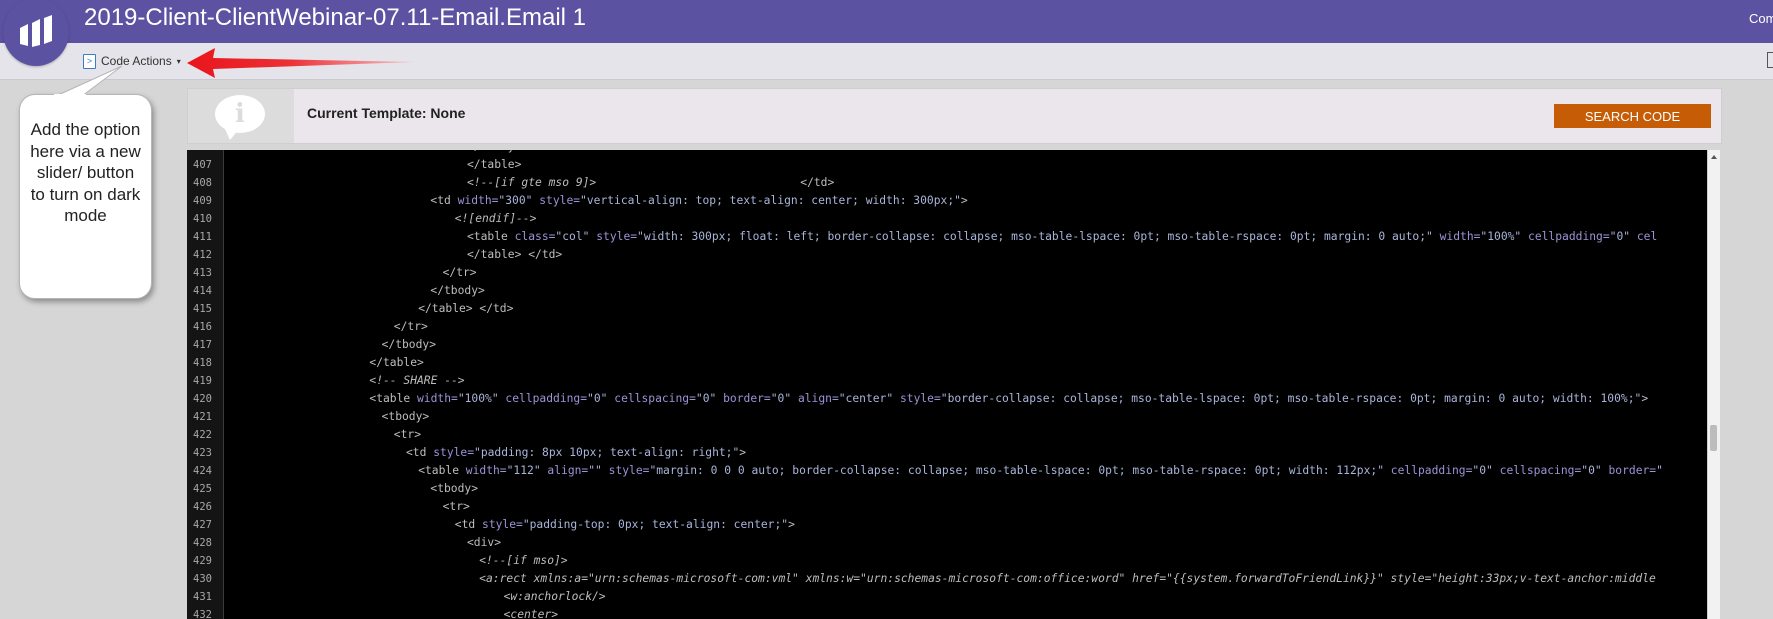 This screenshot has height=619, width=1773. What do you see at coordinates (1761, 18) in the screenshot?
I see `header-right-text: Com` at bounding box center [1761, 18].